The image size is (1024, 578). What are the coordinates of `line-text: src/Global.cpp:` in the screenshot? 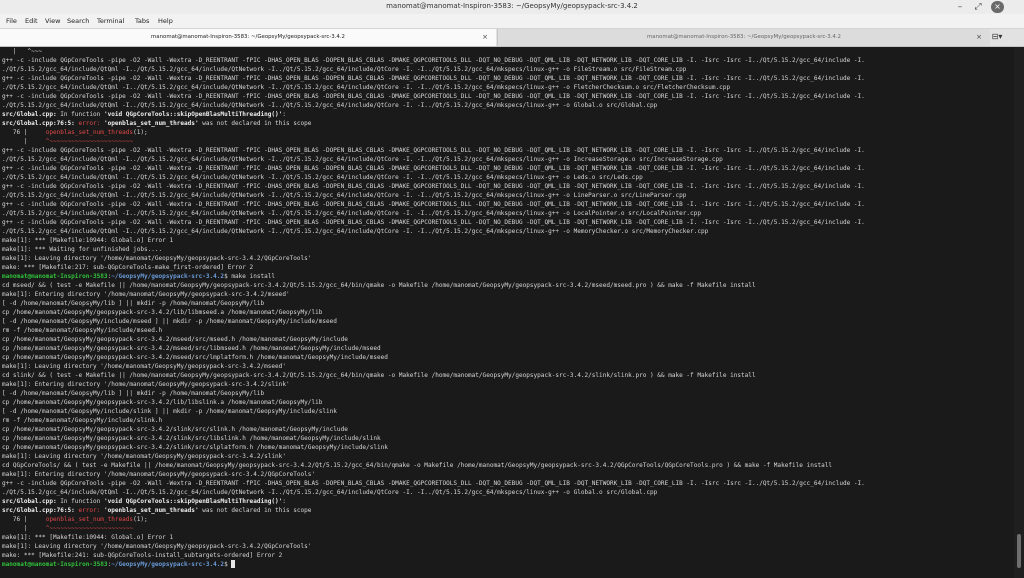 It's located at (29, 501).